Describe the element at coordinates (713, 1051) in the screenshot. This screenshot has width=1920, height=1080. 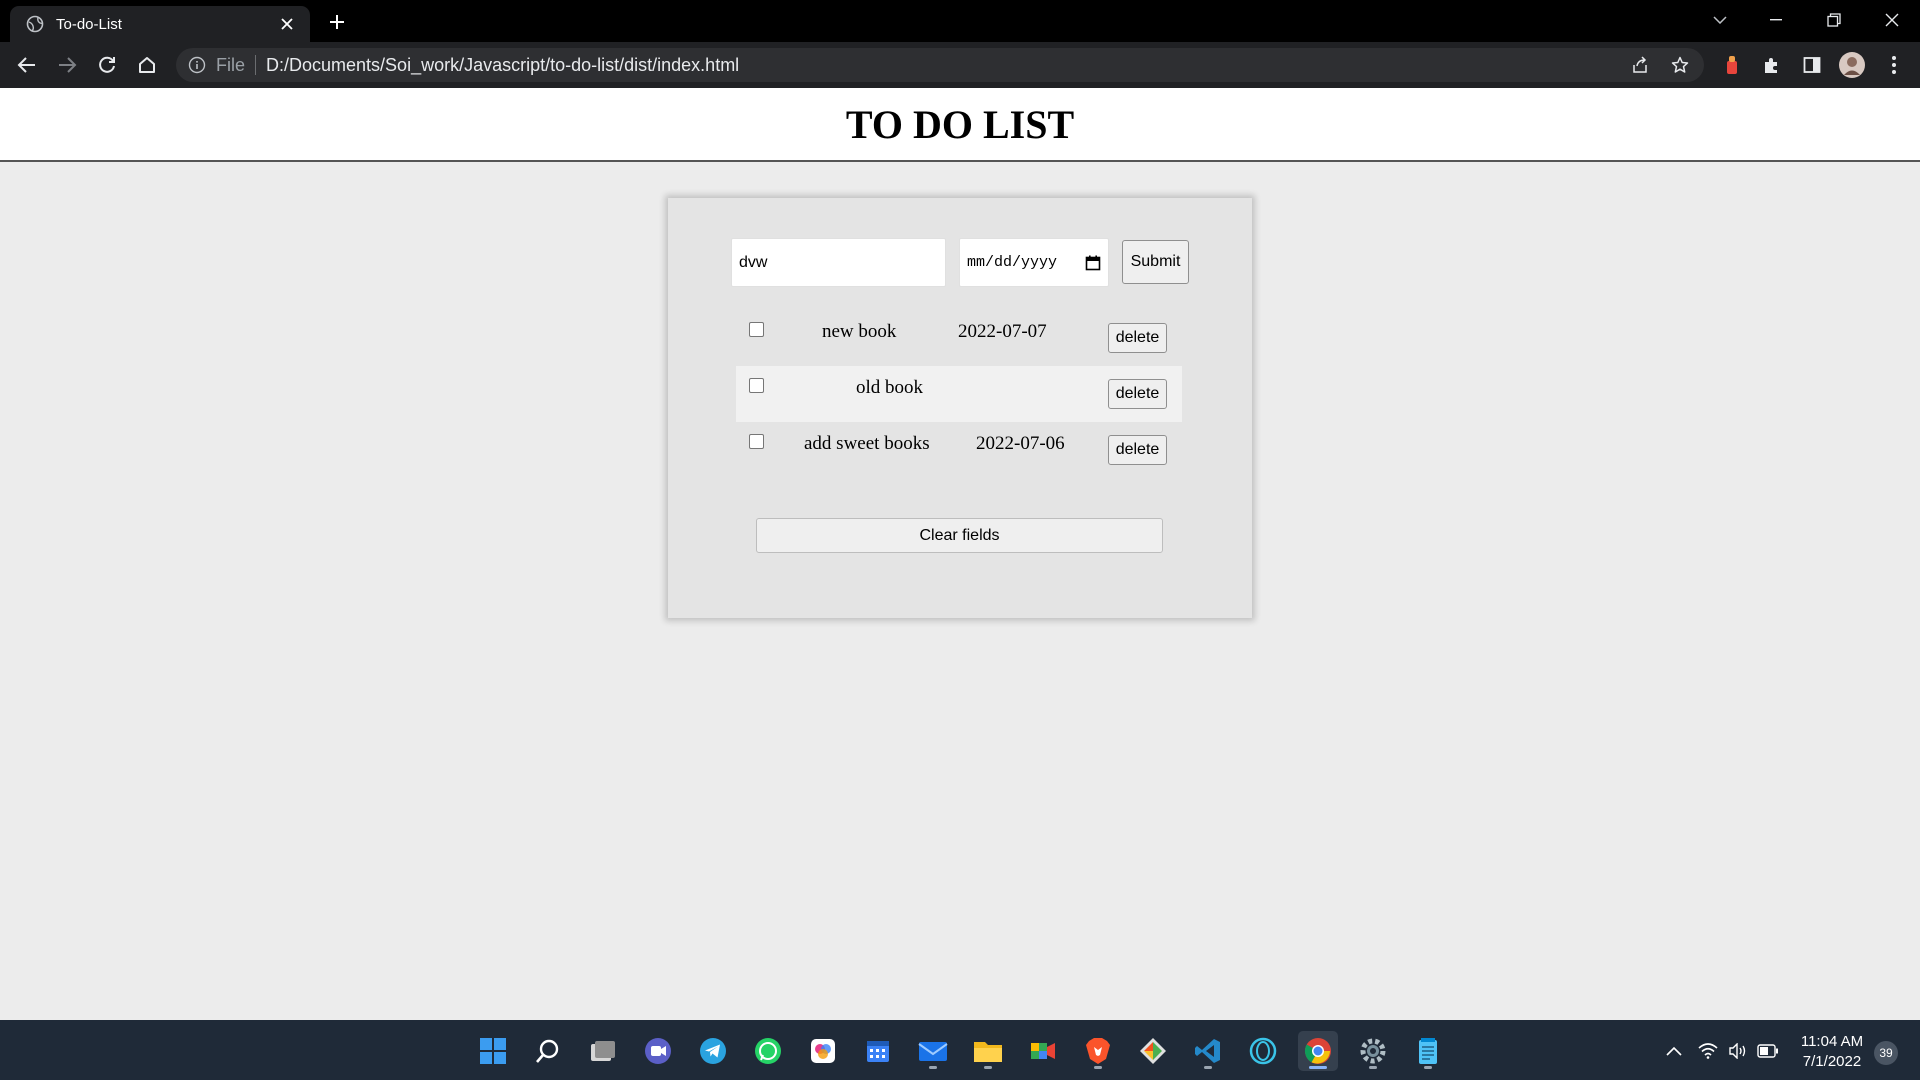
I see `telegram-icon` at that location.